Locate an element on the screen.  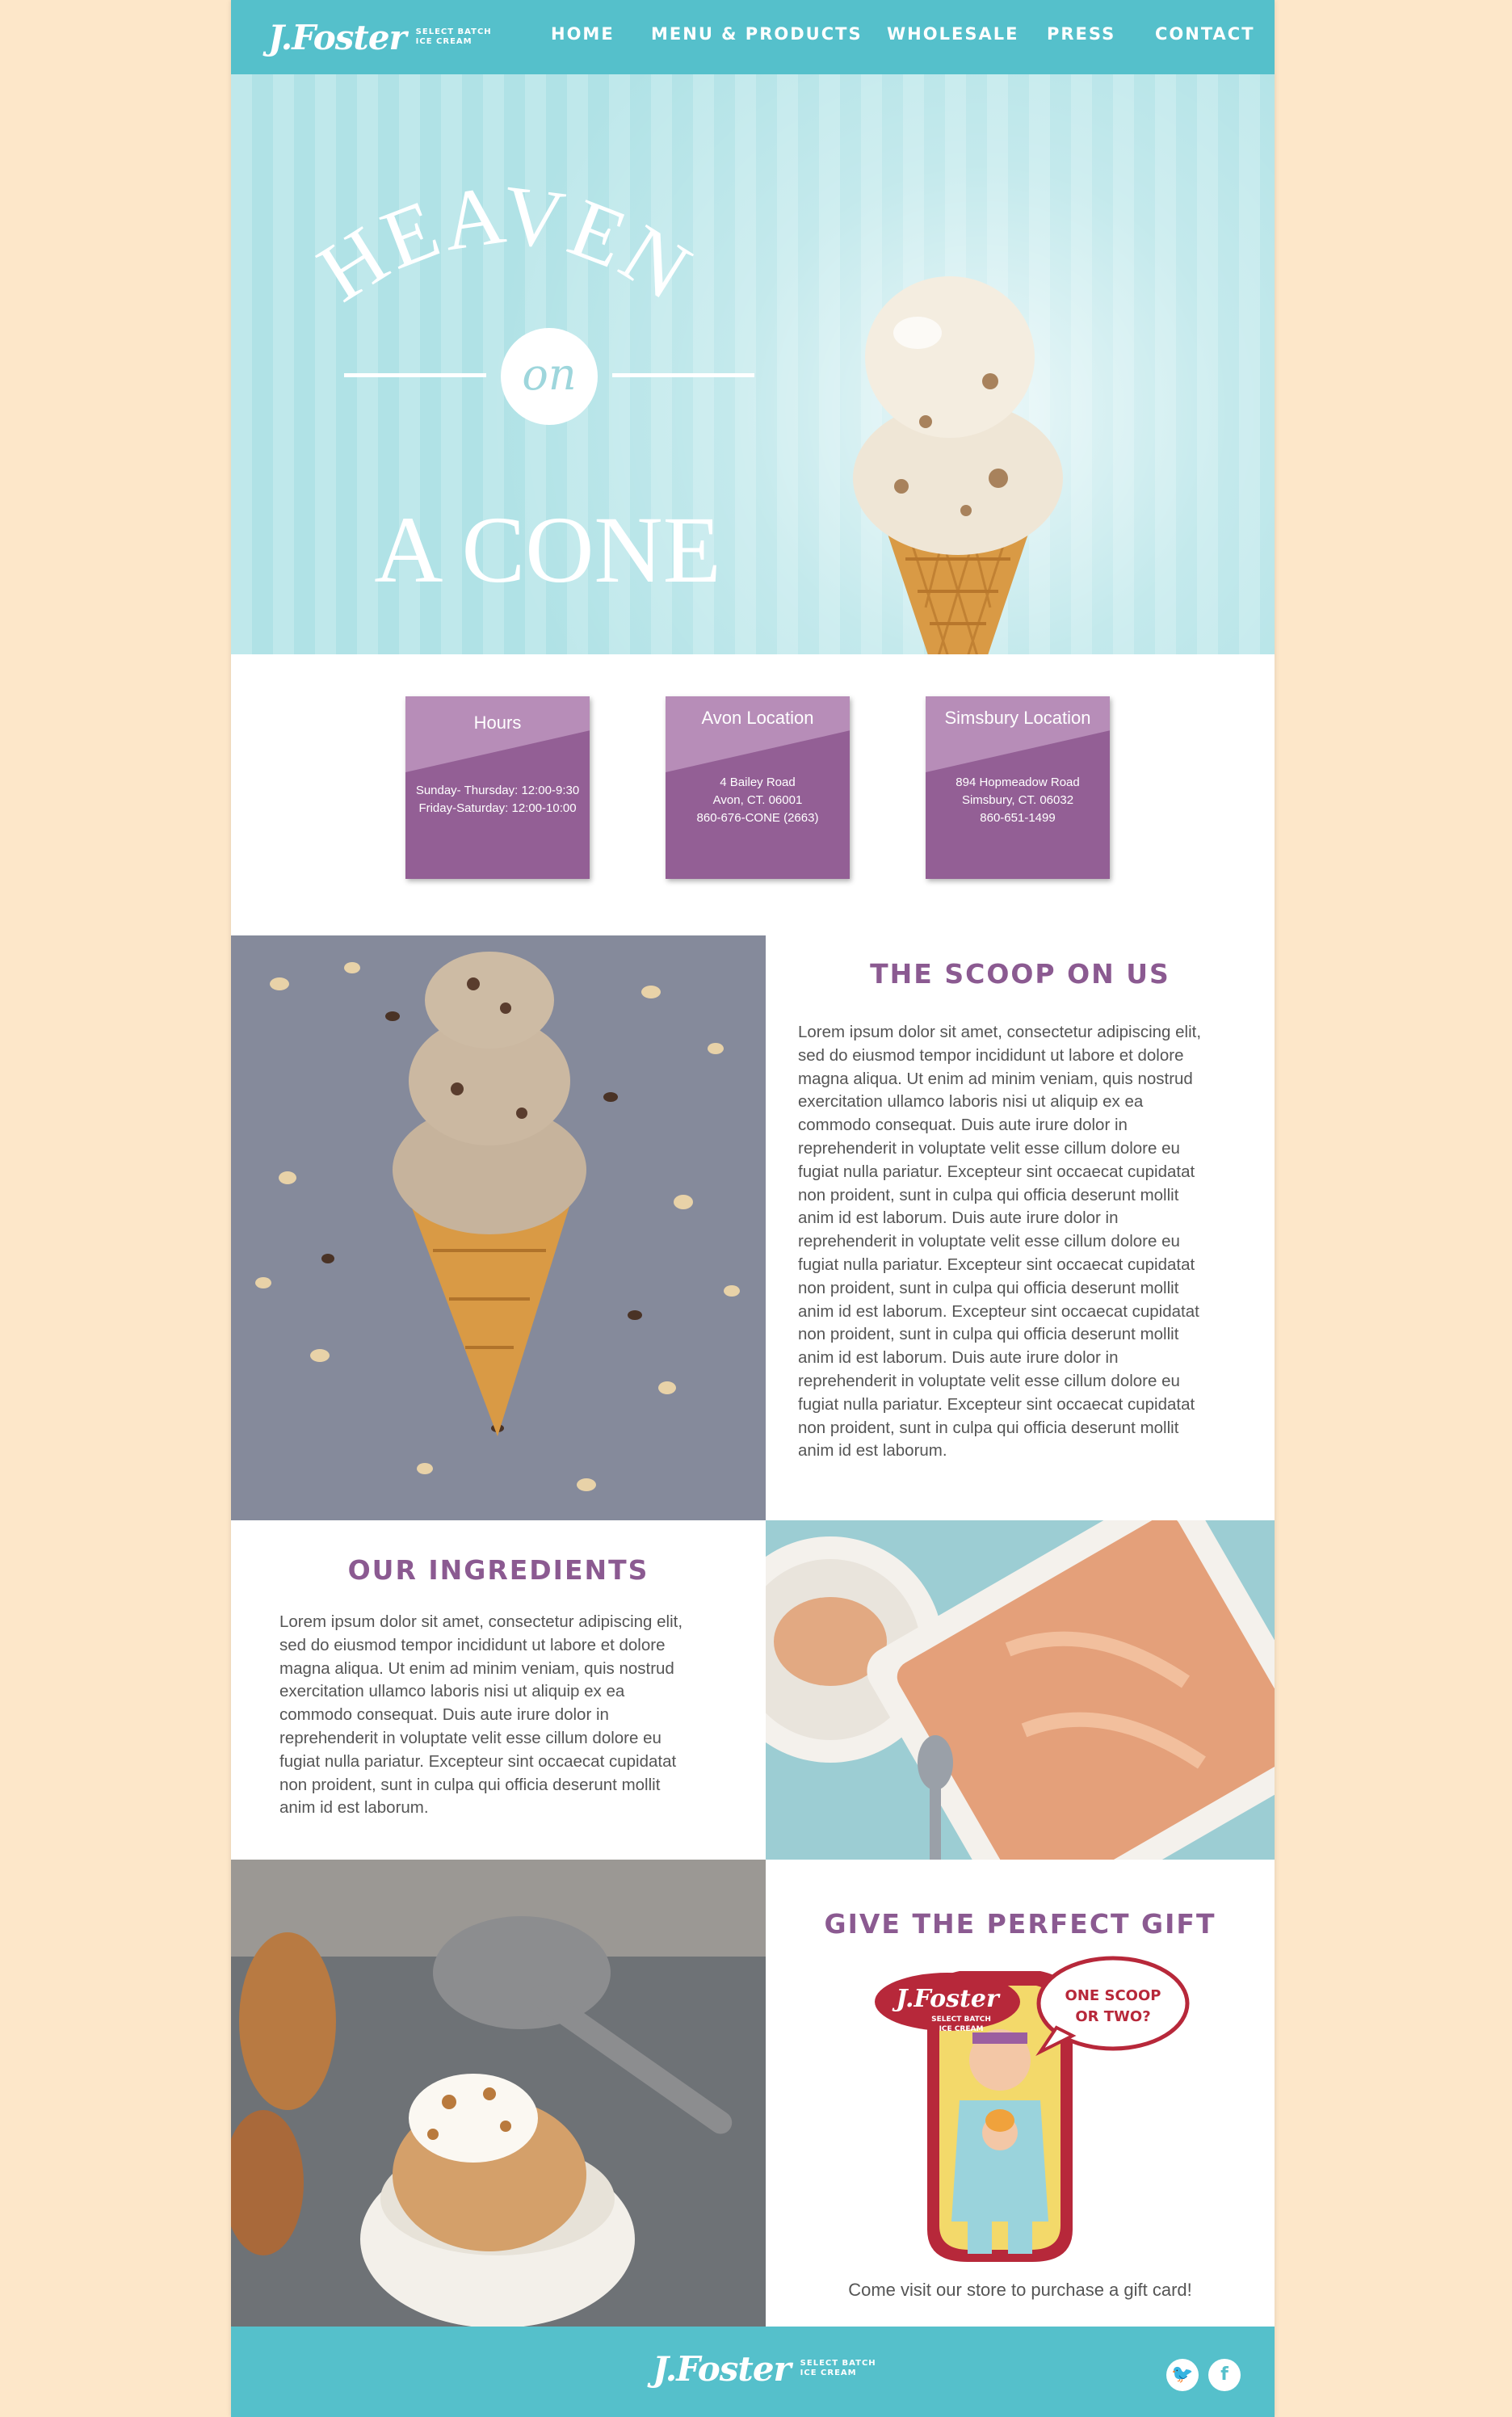
footer-logo: J.Foster SELECT BATCH ICE CREAM is located at coordinates (764, 2369).